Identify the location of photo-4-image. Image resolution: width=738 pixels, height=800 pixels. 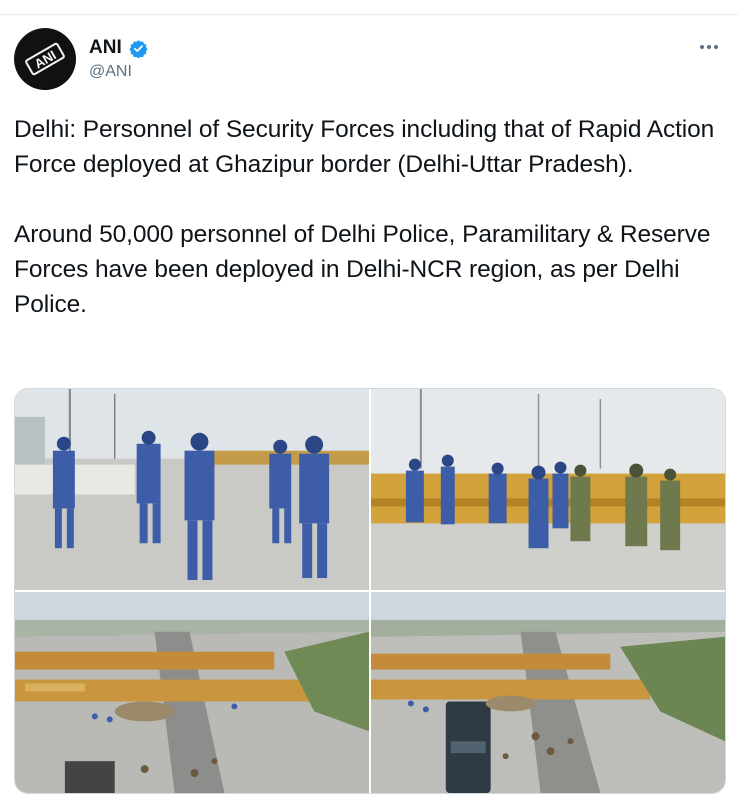
(548, 692).